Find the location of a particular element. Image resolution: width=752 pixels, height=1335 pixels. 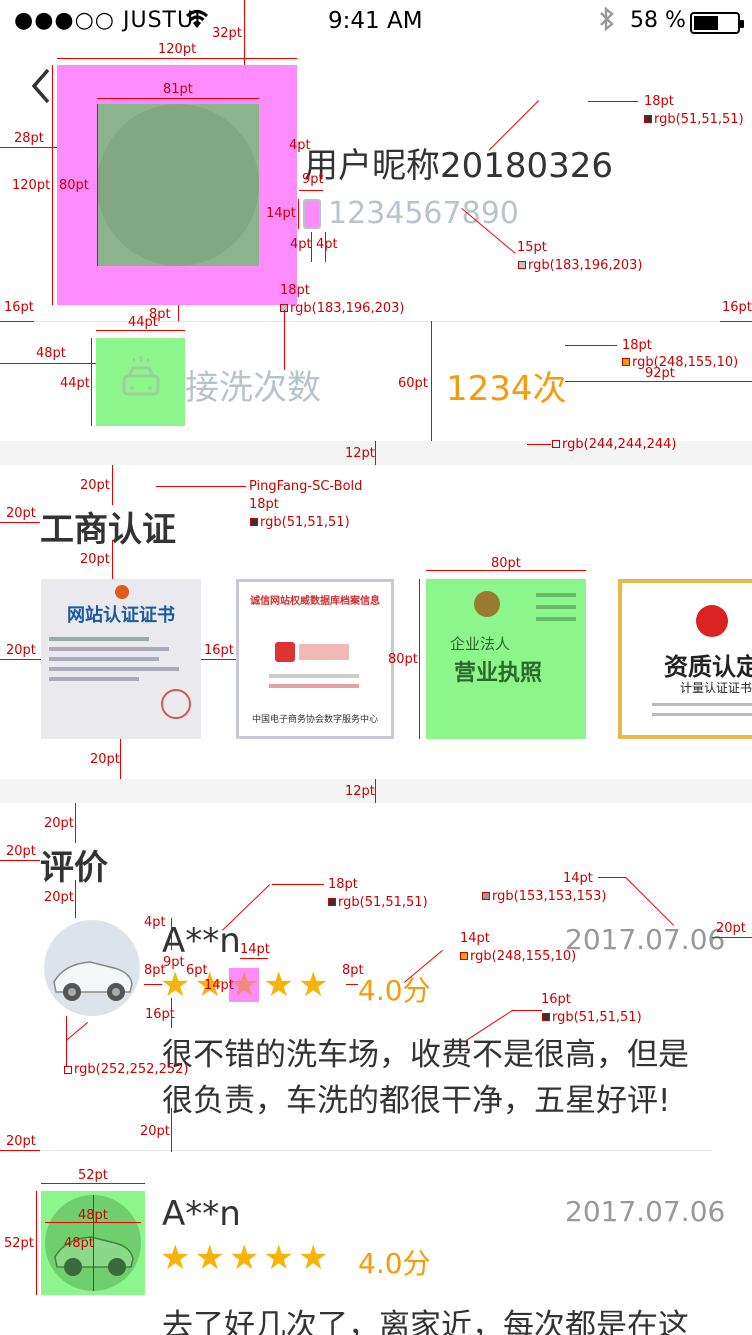

wifi-icon is located at coordinates (197, 22).